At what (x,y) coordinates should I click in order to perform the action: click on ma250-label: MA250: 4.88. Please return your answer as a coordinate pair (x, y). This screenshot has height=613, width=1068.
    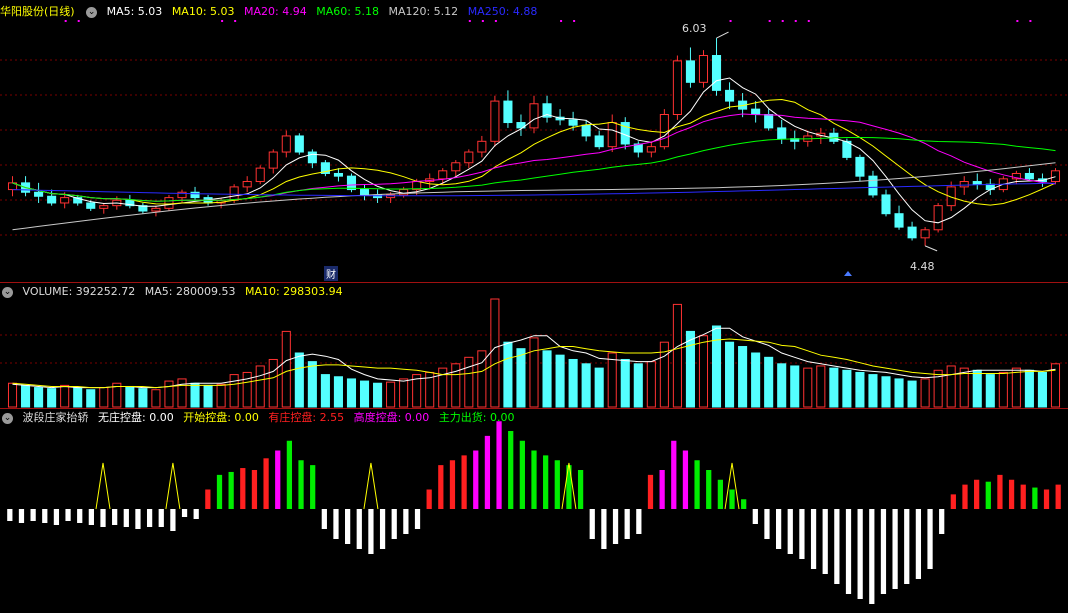
    Looking at the image, I should click on (502, 11).